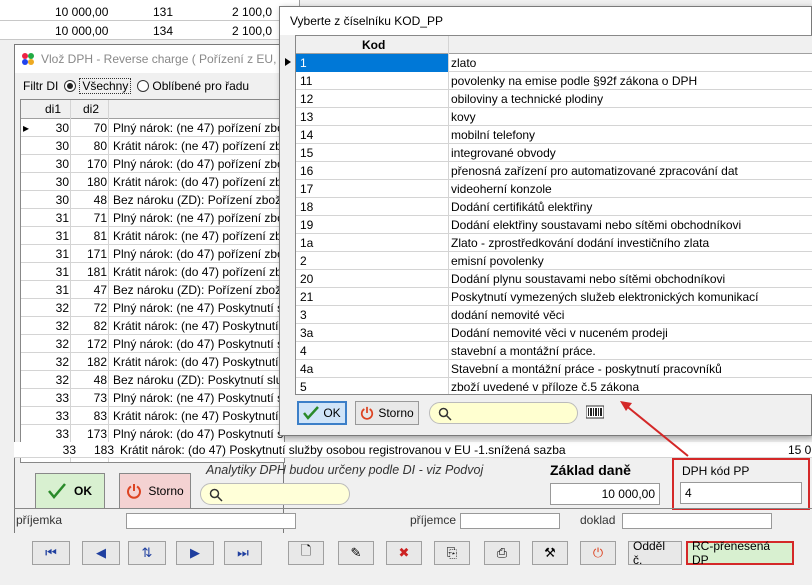 This screenshot has height=585, width=812. I want to click on table-row: 30 170 Plný nárok: (do 47) pořízení zbo, so click(152, 164).